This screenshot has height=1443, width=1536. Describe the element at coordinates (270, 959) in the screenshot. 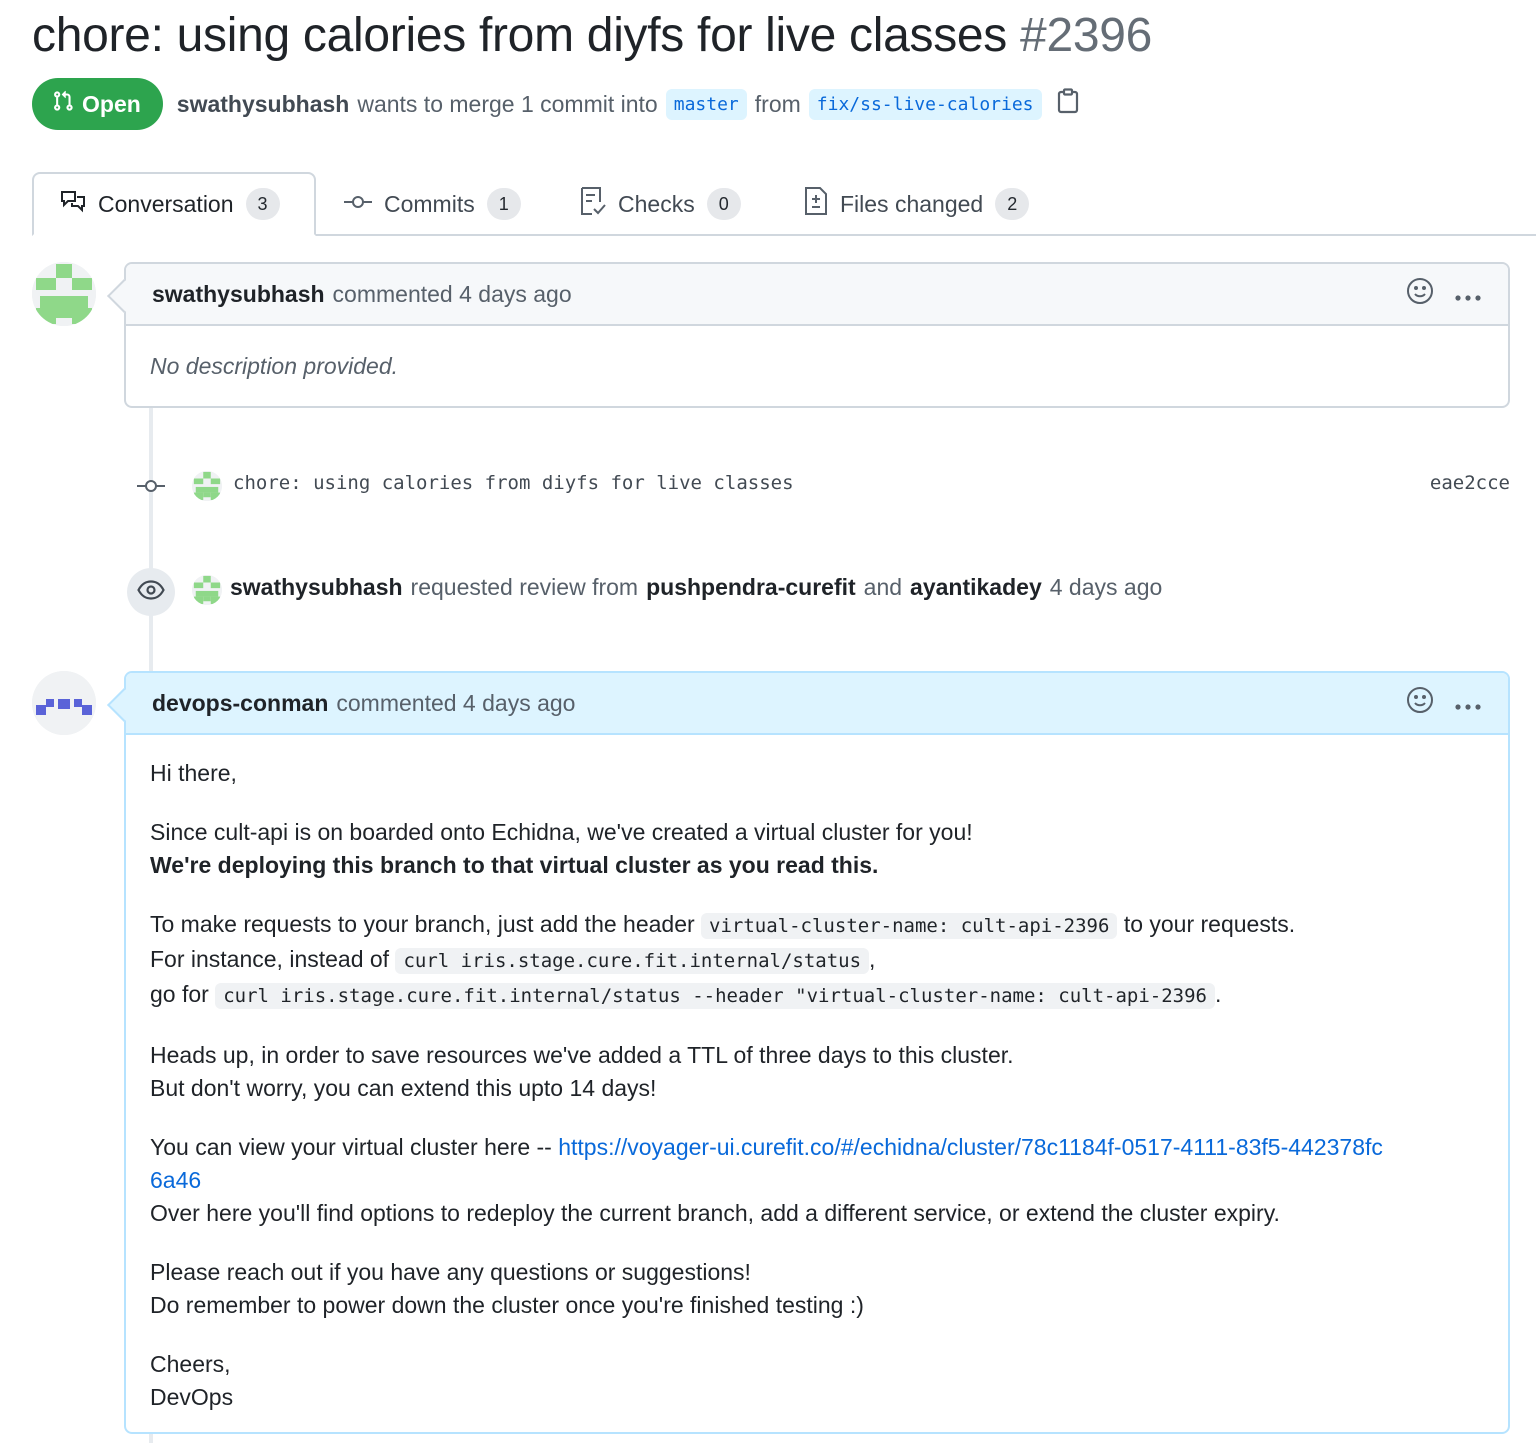

I see `paragraph-text: For instance, instead of` at that location.